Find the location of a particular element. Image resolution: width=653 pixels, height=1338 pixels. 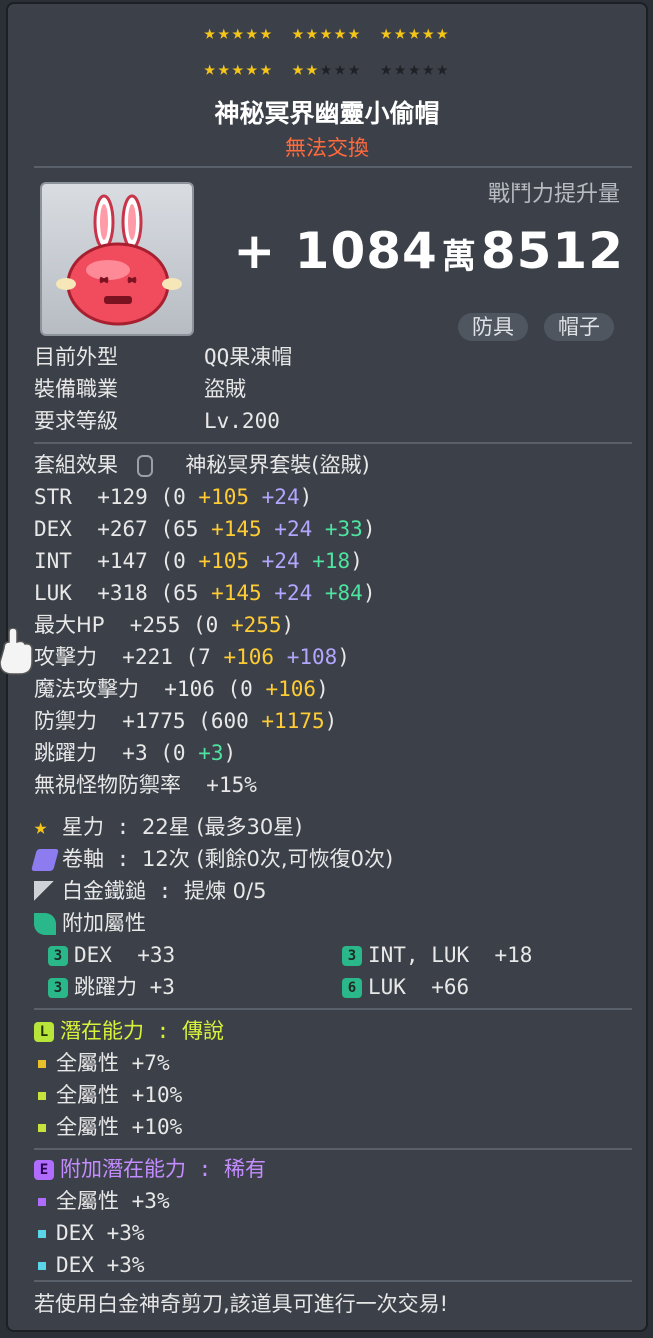

item-icon-frame is located at coordinates (117, 259).